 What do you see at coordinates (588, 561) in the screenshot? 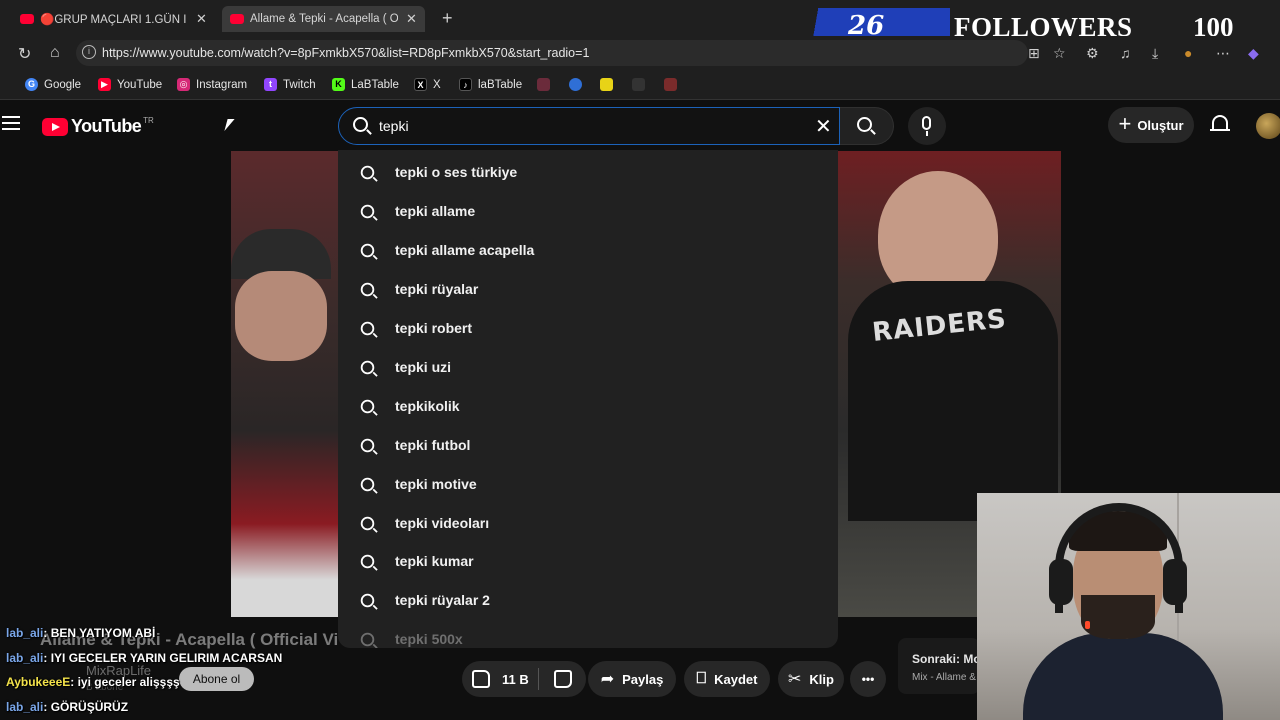
I see `suggestion-item: tepki kumar` at bounding box center [588, 561].